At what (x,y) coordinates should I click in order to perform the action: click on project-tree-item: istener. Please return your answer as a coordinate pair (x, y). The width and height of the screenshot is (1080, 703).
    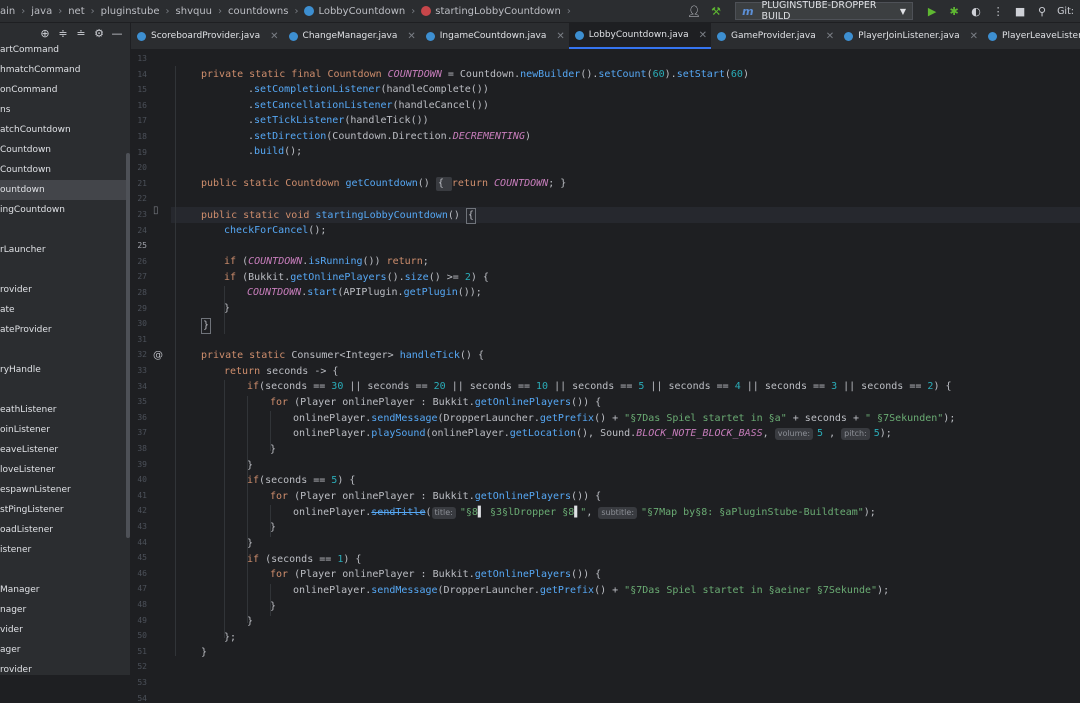
    Looking at the image, I should click on (64, 550).